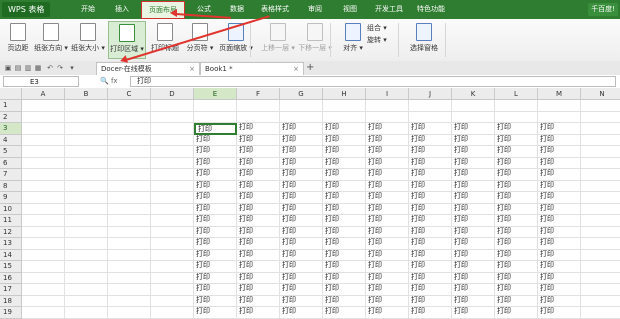  Describe the element at coordinates (26, 9) in the screenshot. I see `app-title-button: WPS 表格` at that location.